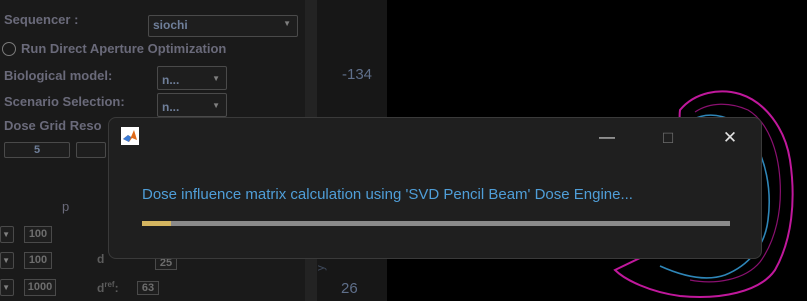 This screenshot has width=807, height=301. Describe the element at coordinates (53, 125) in the screenshot. I see `dose-grid-label: Dose Grid Reso` at that location.